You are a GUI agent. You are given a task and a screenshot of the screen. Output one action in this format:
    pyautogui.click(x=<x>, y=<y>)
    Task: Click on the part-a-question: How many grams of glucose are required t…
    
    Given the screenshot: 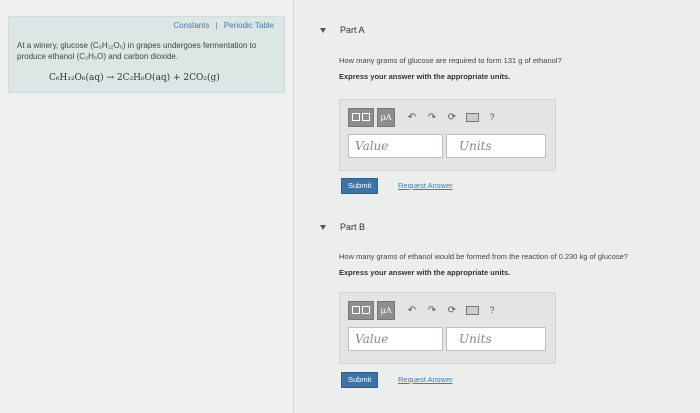 What is the action you would take?
    pyautogui.click(x=450, y=60)
    